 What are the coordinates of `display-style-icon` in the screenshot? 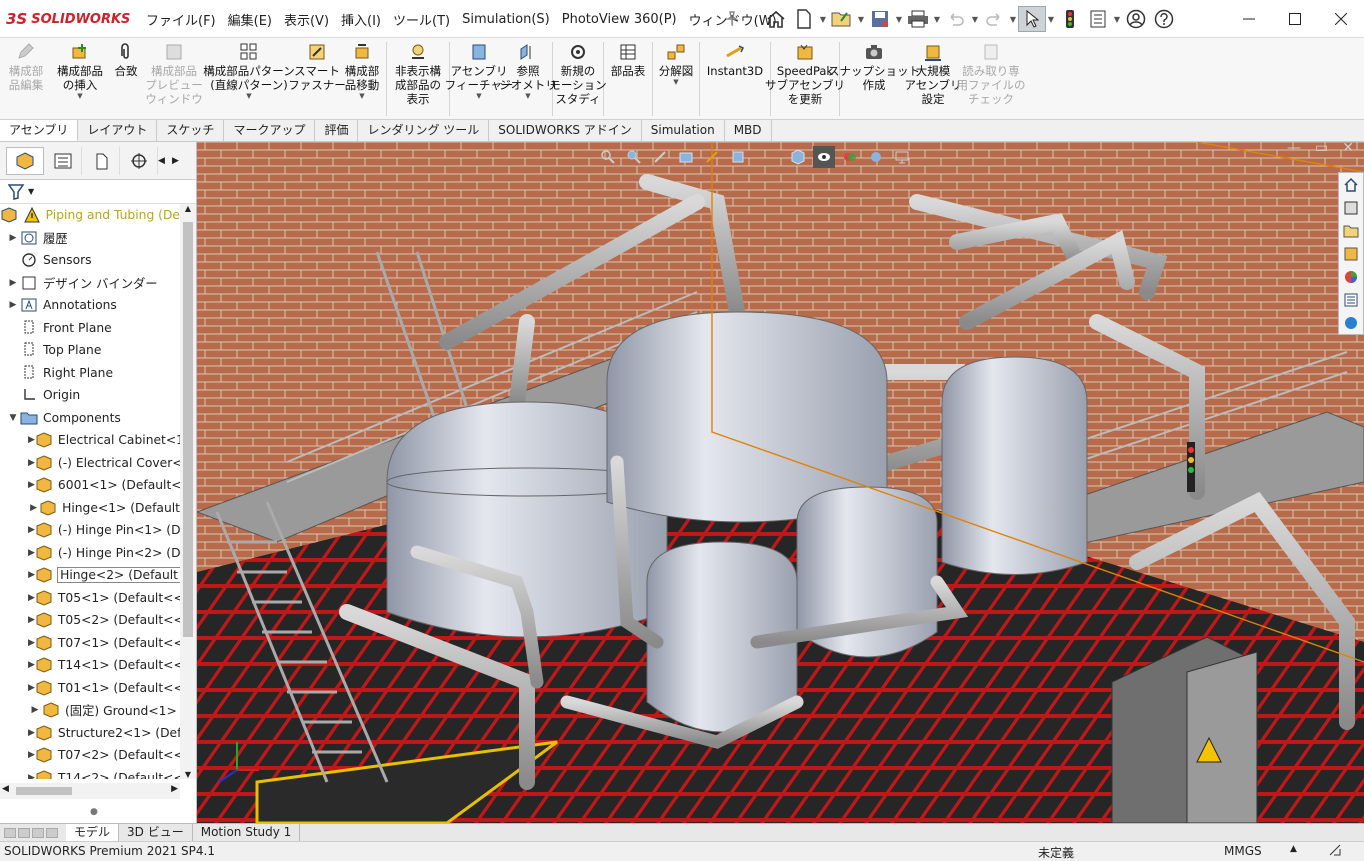 It's located at (798, 157).